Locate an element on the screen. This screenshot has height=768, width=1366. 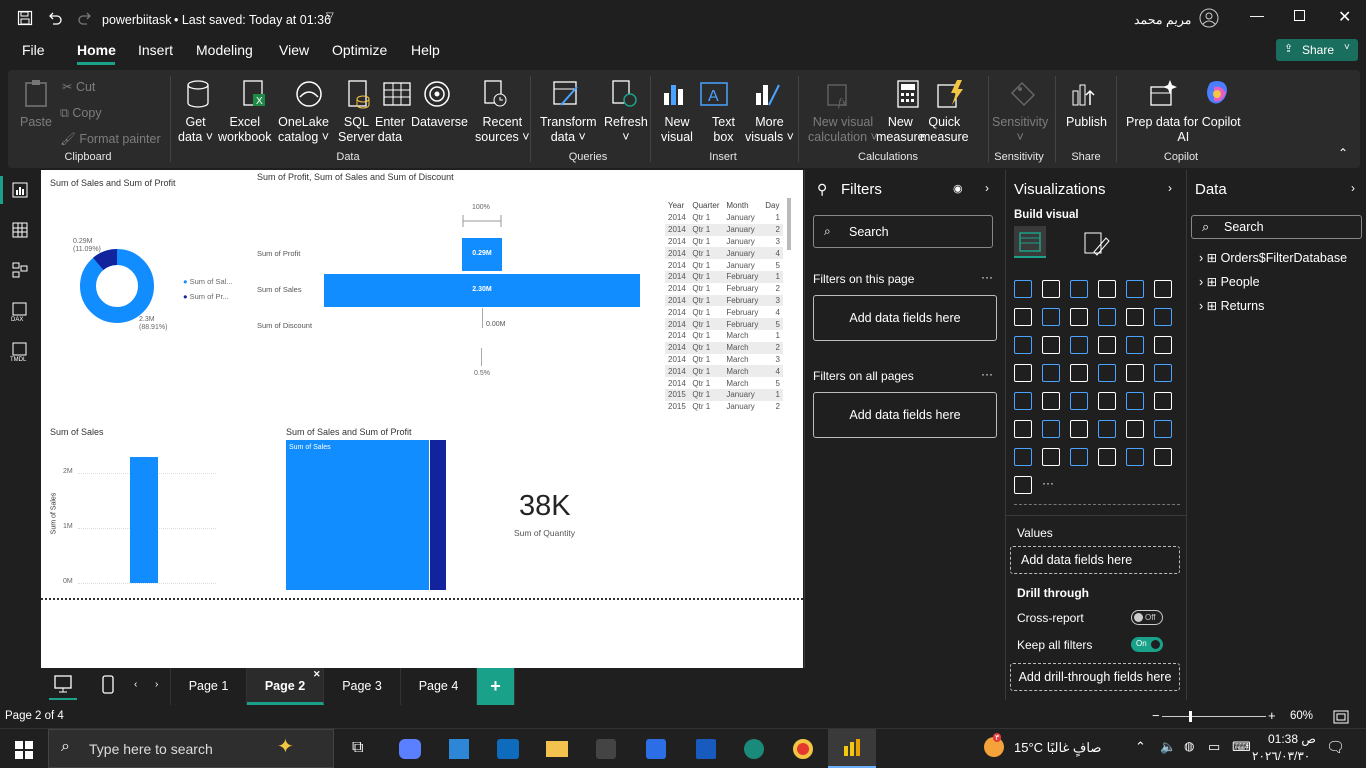
treemap-tile-sales: Sum of Sales is located at coordinates (357, 515).